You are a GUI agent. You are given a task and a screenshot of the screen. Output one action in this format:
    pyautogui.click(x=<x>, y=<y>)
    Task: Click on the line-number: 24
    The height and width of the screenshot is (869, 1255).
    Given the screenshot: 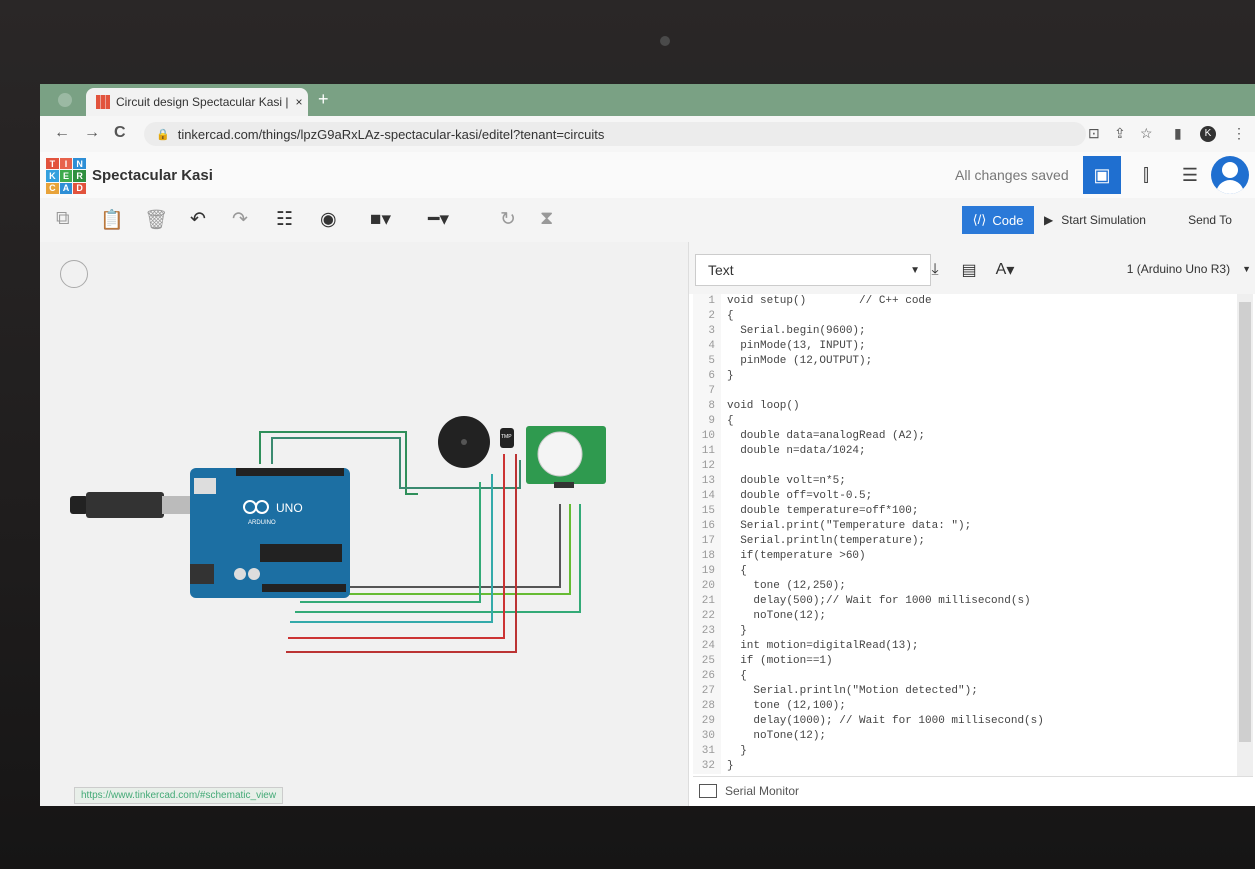 What is the action you would take?
    pyautogui.click(x=707, y=646)
    